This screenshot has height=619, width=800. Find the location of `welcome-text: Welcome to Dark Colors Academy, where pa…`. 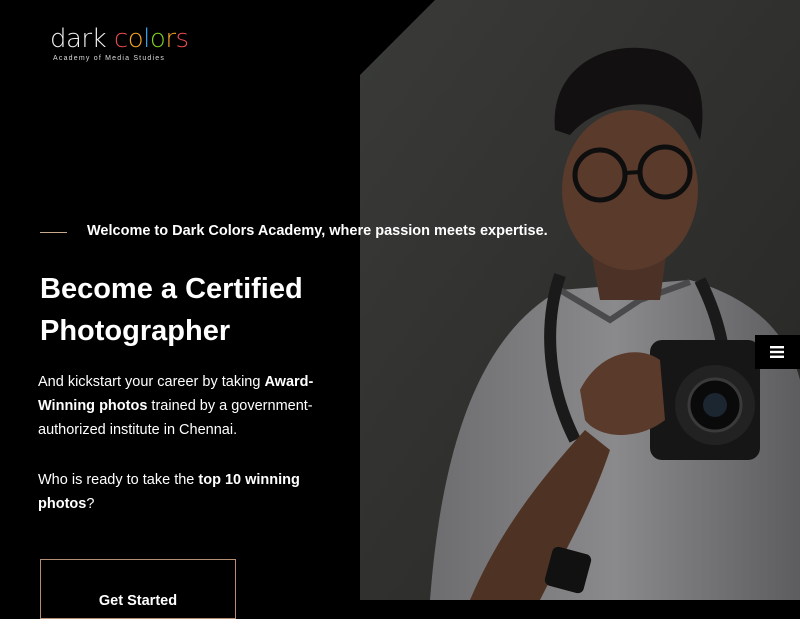

welcome-text: Welcome to Dark Colors Academy, where pa… is located at coordinates (317, 231).